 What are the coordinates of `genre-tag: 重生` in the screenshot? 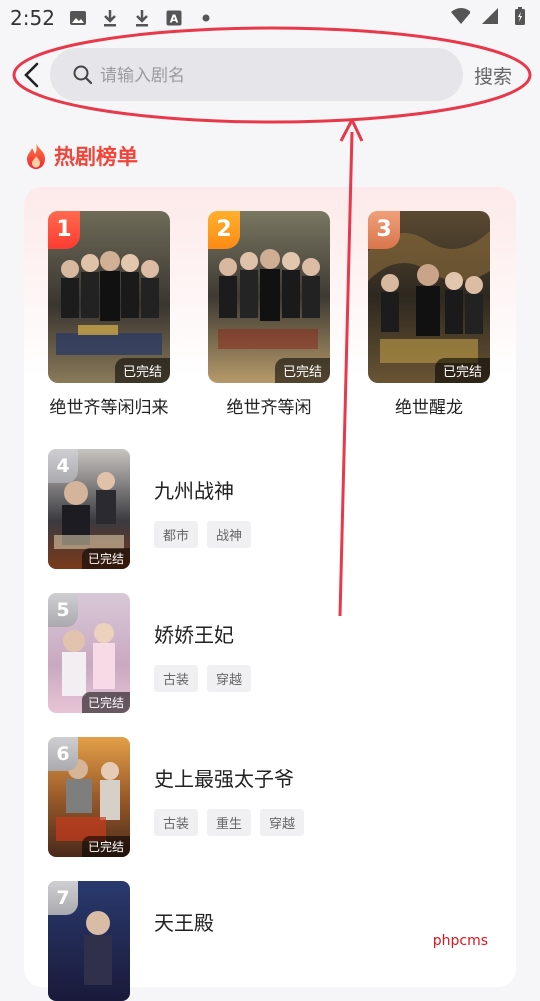 It's located at (229, 822).